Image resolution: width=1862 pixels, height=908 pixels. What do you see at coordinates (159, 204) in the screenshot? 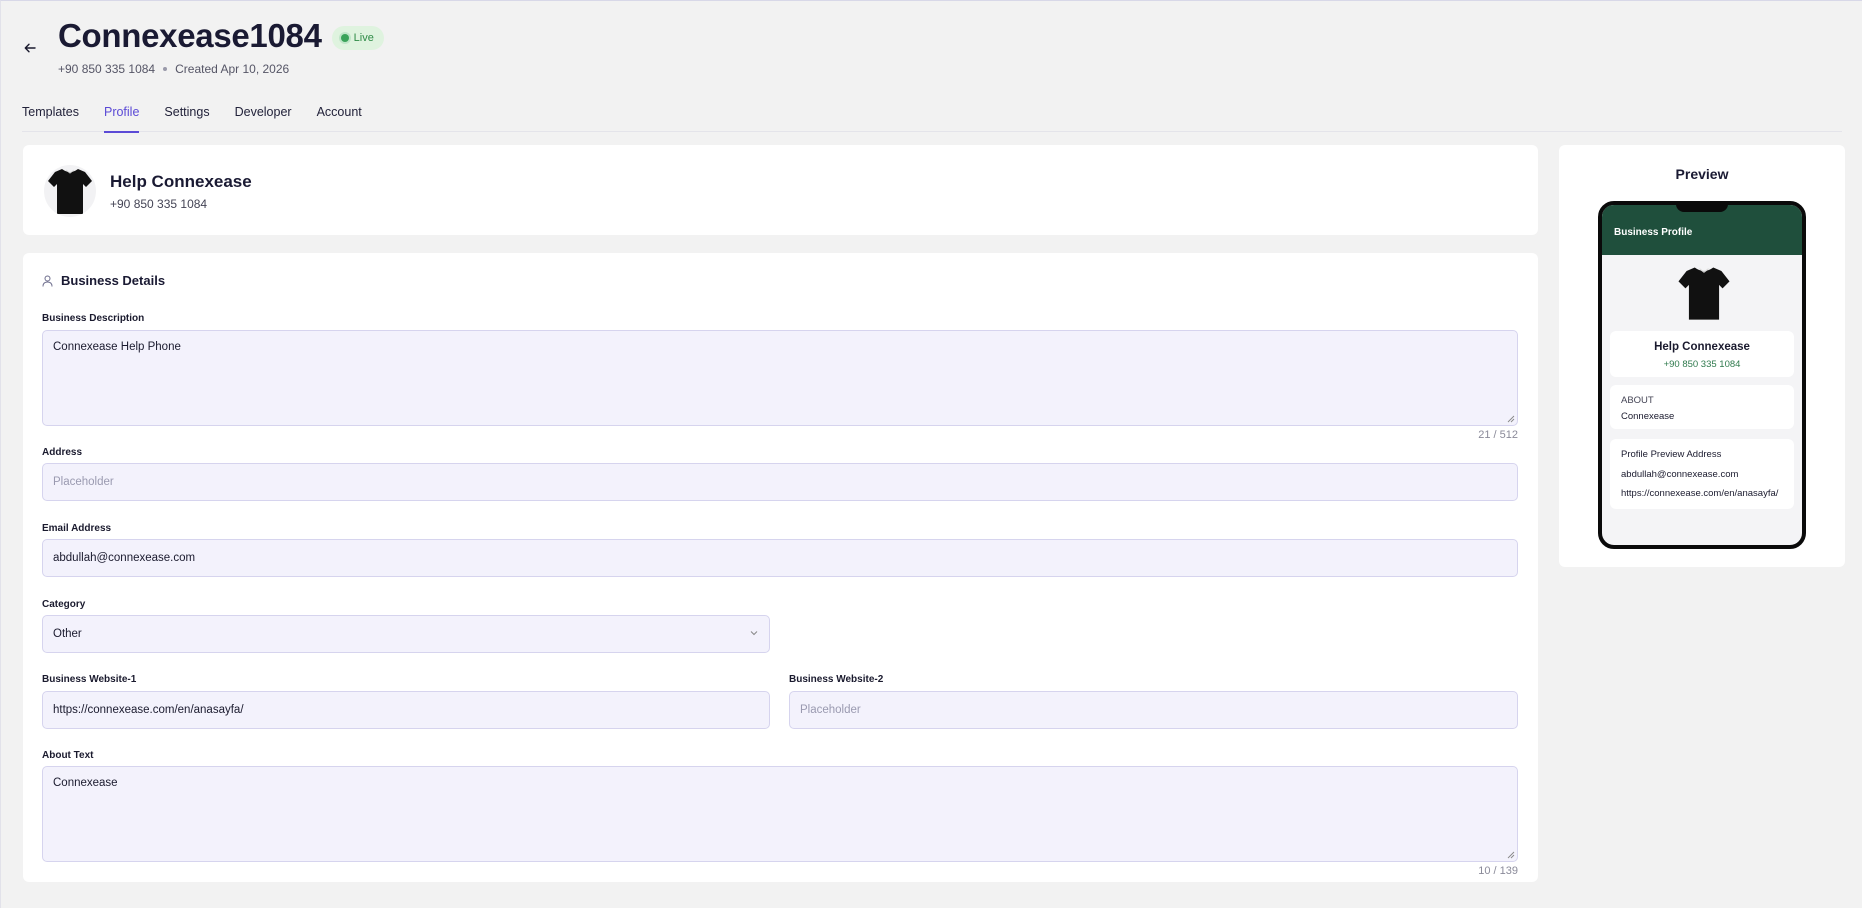
I see `profile-phone: +90 850 335 1084` at bounding box center [159, 204].